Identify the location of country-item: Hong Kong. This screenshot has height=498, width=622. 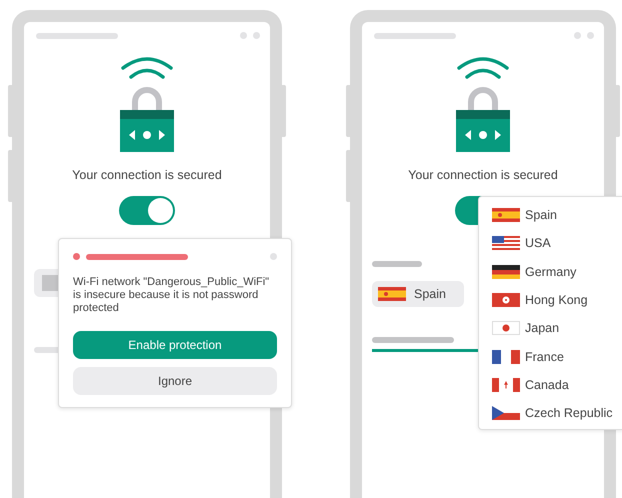
(557, 300).